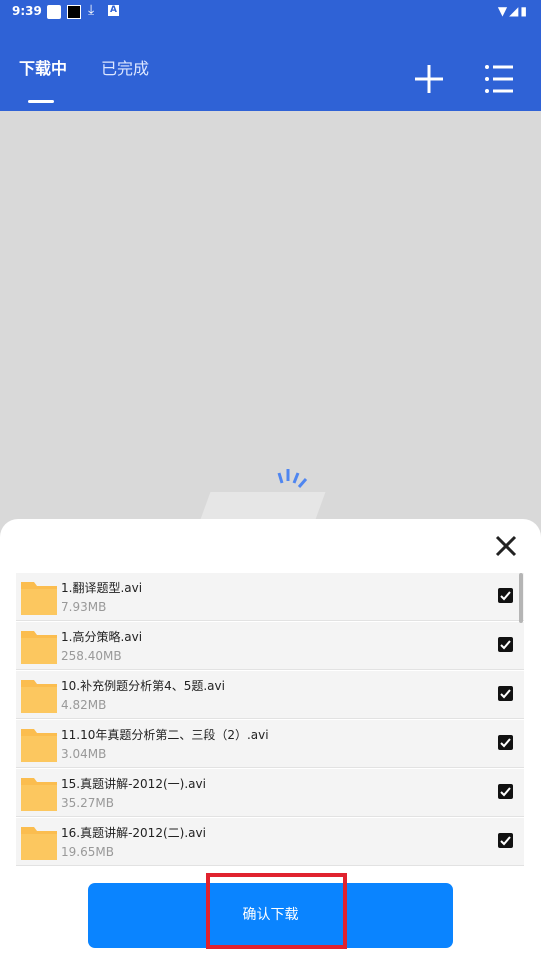 The height and width of the screenshot is (961, 541). Describe the element at coordinates (270, 12) in the screenshot. I see `status-bar: 9:39 ⤓ A ▼◢▮` at that location.